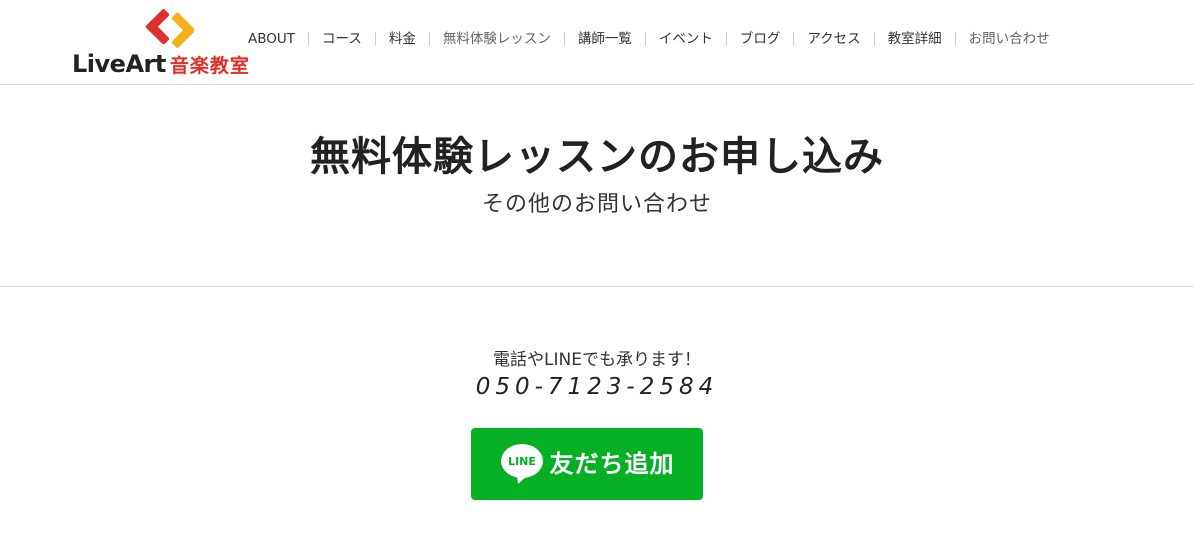  I want to click on phone-number-link: 050-7123-2584, so click(597, 387).